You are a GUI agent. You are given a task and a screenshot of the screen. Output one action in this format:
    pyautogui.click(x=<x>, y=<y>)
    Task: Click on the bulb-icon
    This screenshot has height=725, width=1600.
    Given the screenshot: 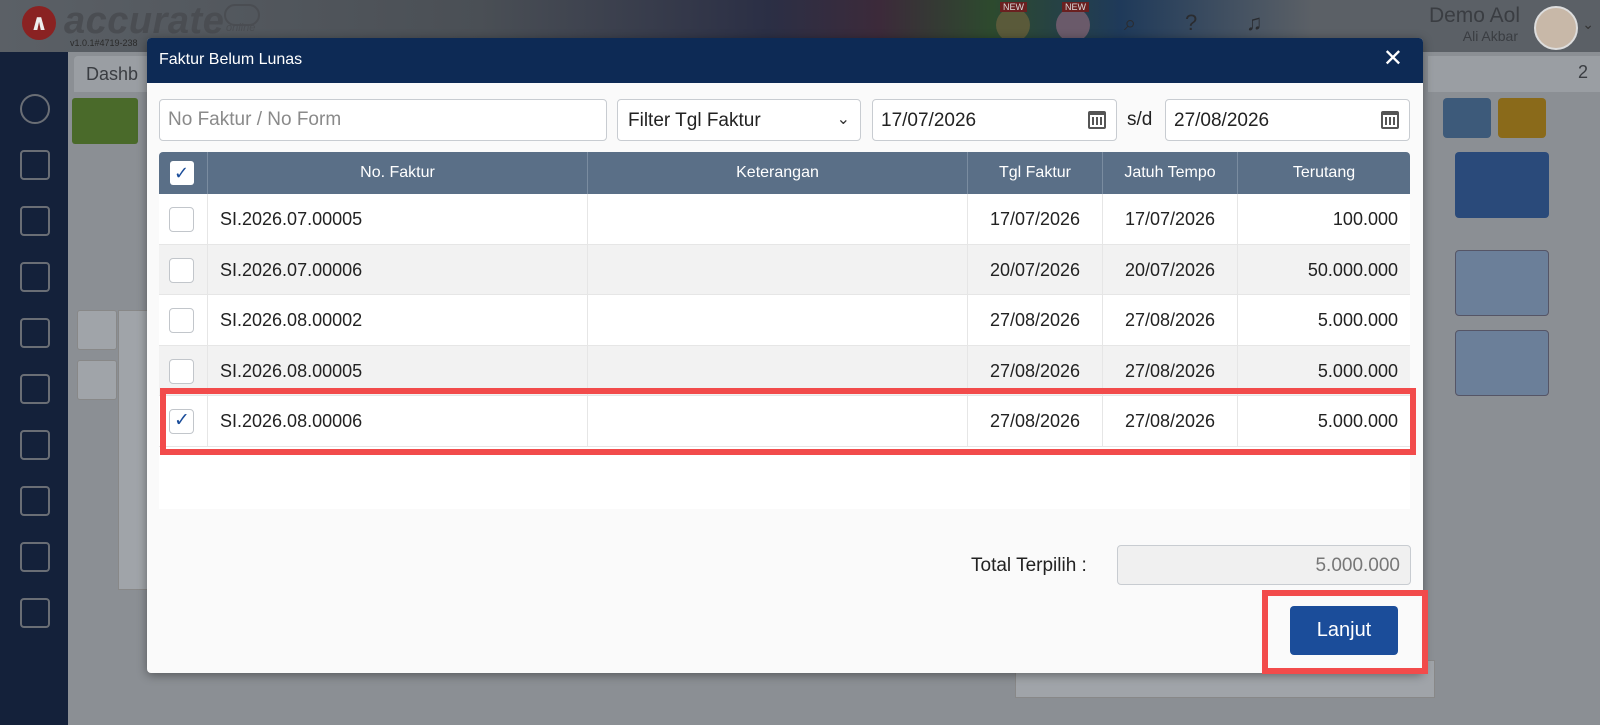 What is the action you would take?
    pyautogui.click(x=1522, y=118)
    